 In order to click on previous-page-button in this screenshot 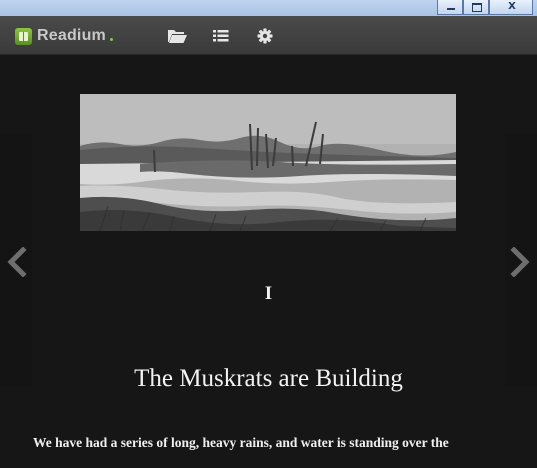, I will do `click(17, 262)`.